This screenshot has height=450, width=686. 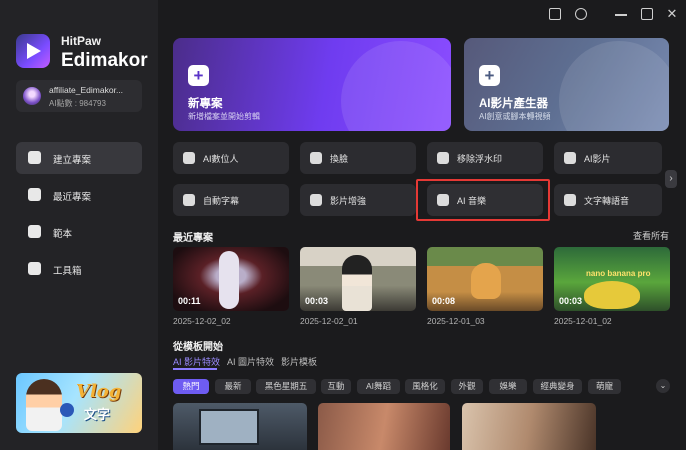 What do you see at coordinates (515, 116) in the screenshot?
I see `ai-video-generator-subtitle: AI創意或腳本轉視頻` at bounding box center [515, 116].